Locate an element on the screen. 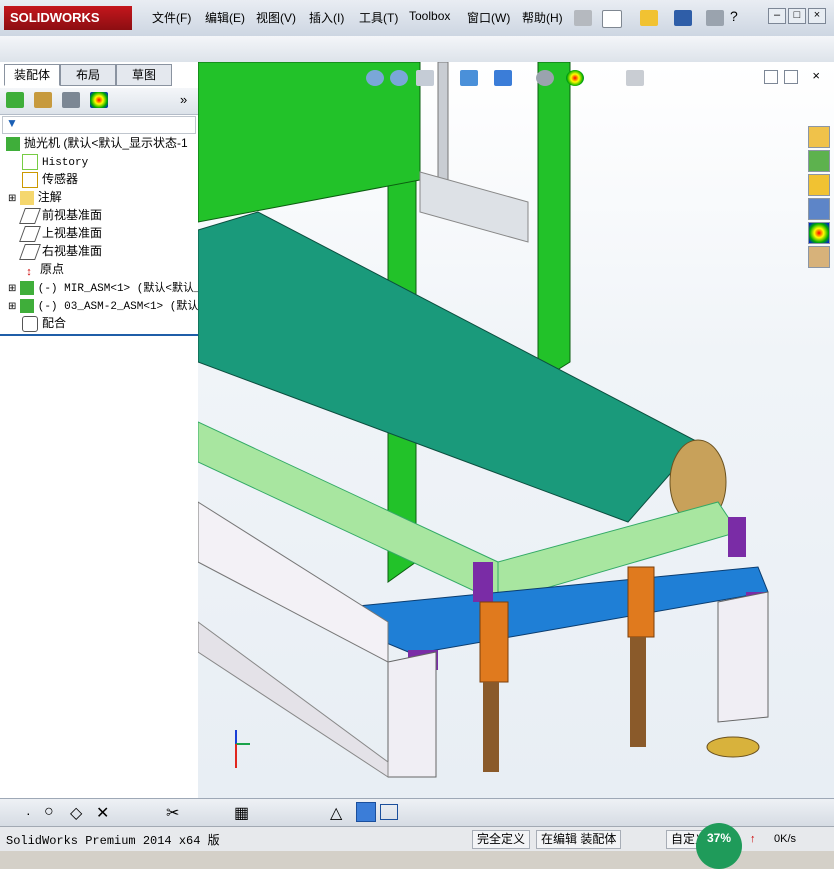  trim-icon: ✂ is located at coordinates (172, 813).